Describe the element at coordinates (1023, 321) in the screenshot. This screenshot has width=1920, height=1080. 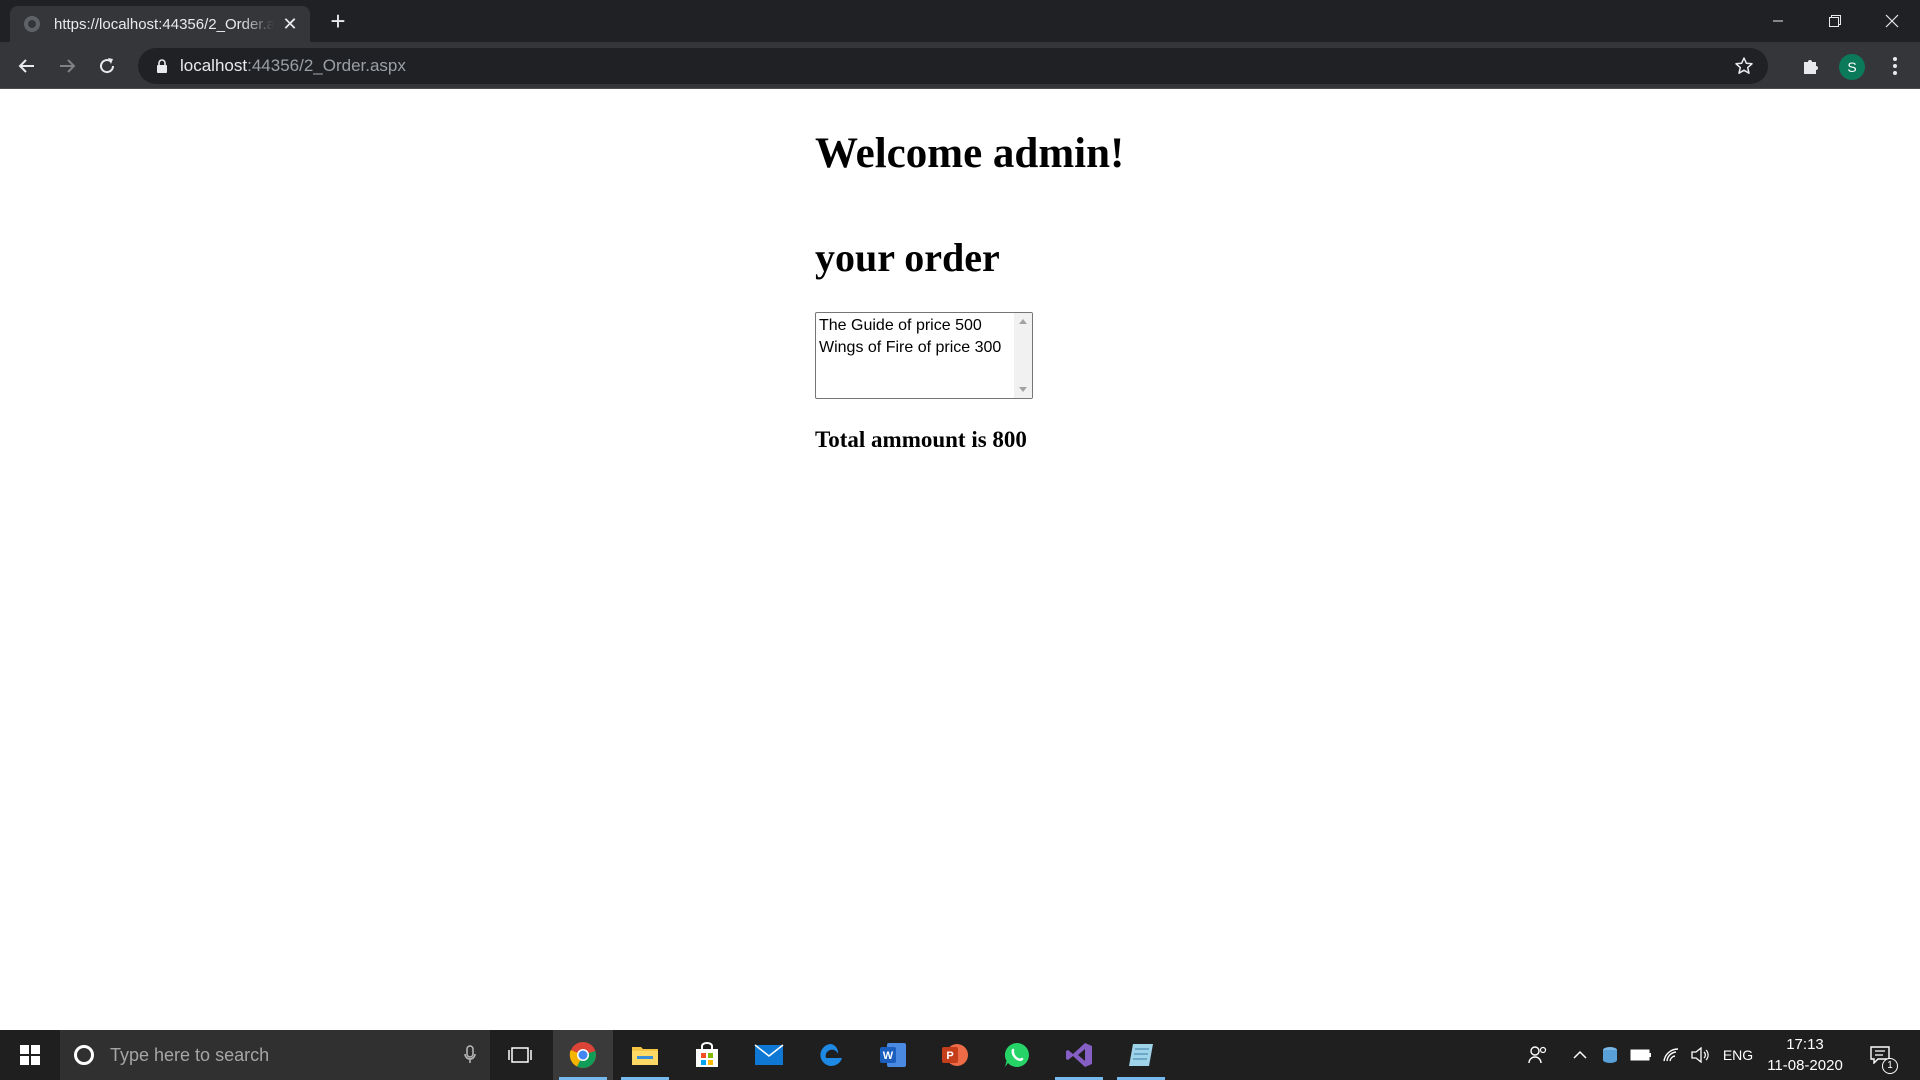
I see `scroll-up-arrow-icon` at that location.